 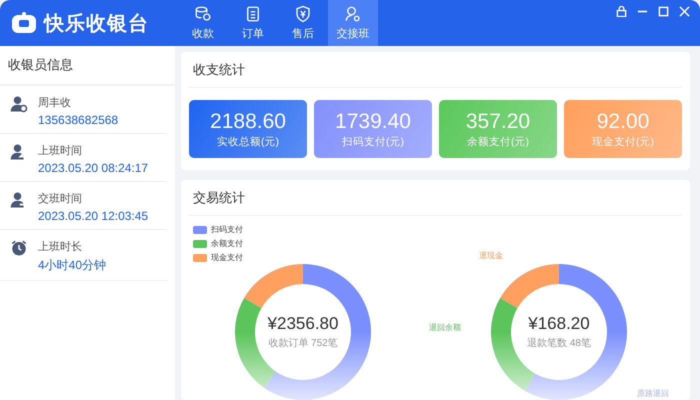 What do you see at coordinates (435, 70) in the screenshot?
I see `card-title: 收支统计` at bounding box center [435, 70].